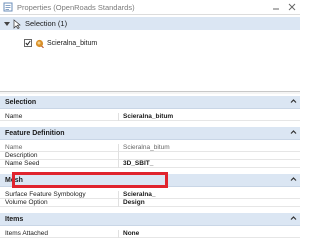 The width and height of the screenshot is (320, 243). Describe the element at coordinates (14, 219) in the screenshot. I see `section-title: Items` at that location.